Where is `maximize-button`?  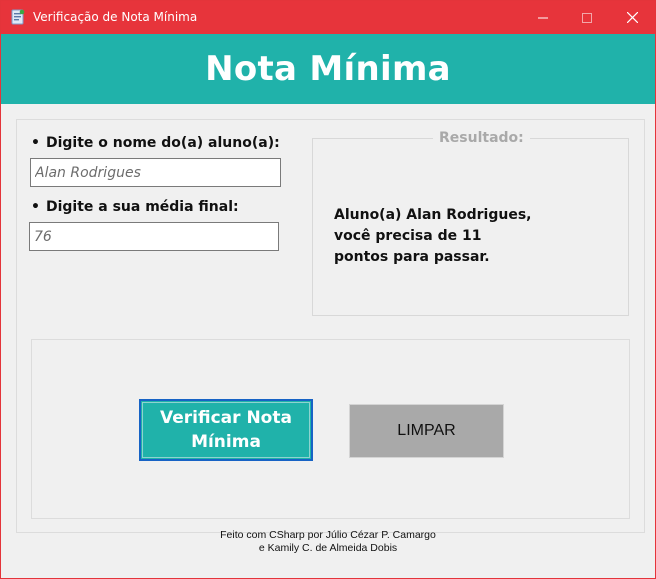 maximize-button is located at coordinates (587, 17).